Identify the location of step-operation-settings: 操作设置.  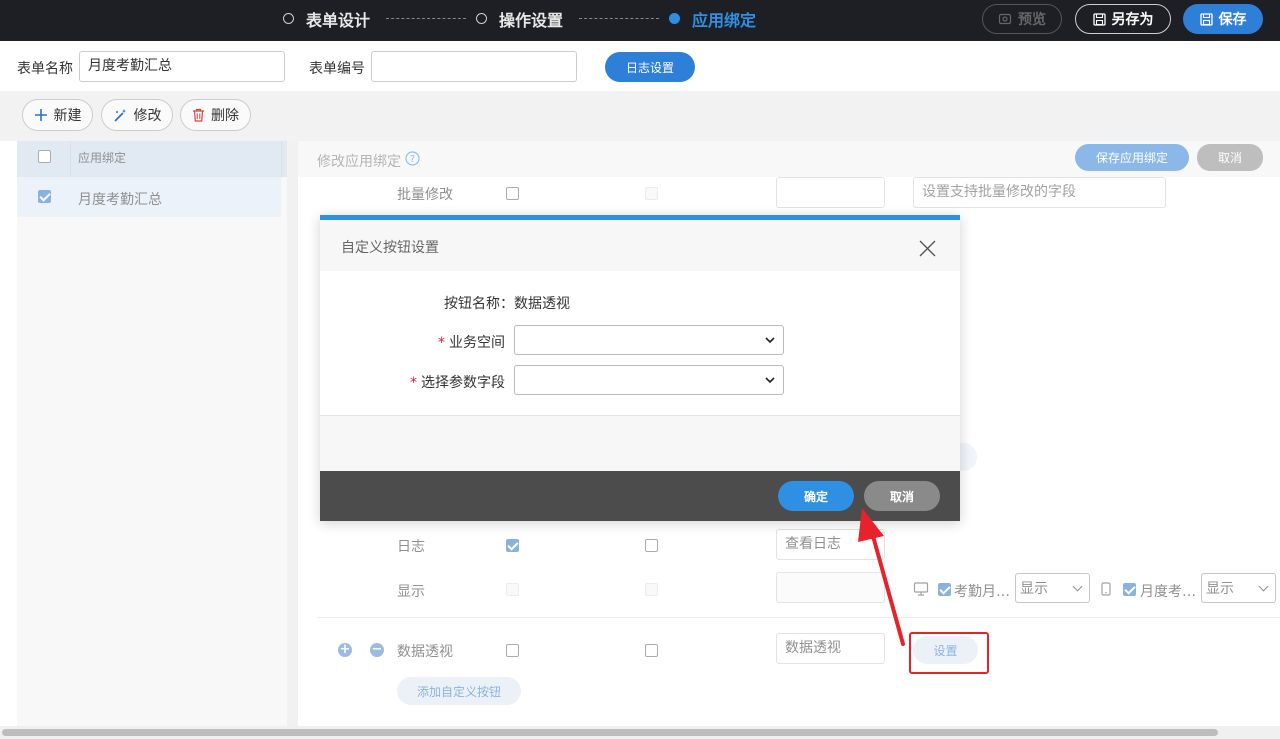
(519, 18).